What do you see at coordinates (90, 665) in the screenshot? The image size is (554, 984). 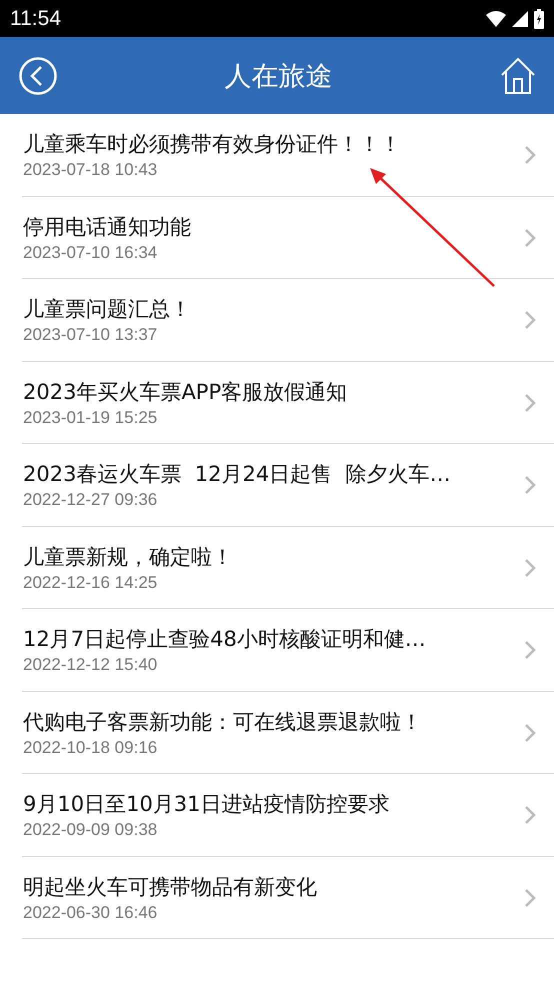 I see `news-date: 2022-12-12 15:40` at bounding box center [90, 665].